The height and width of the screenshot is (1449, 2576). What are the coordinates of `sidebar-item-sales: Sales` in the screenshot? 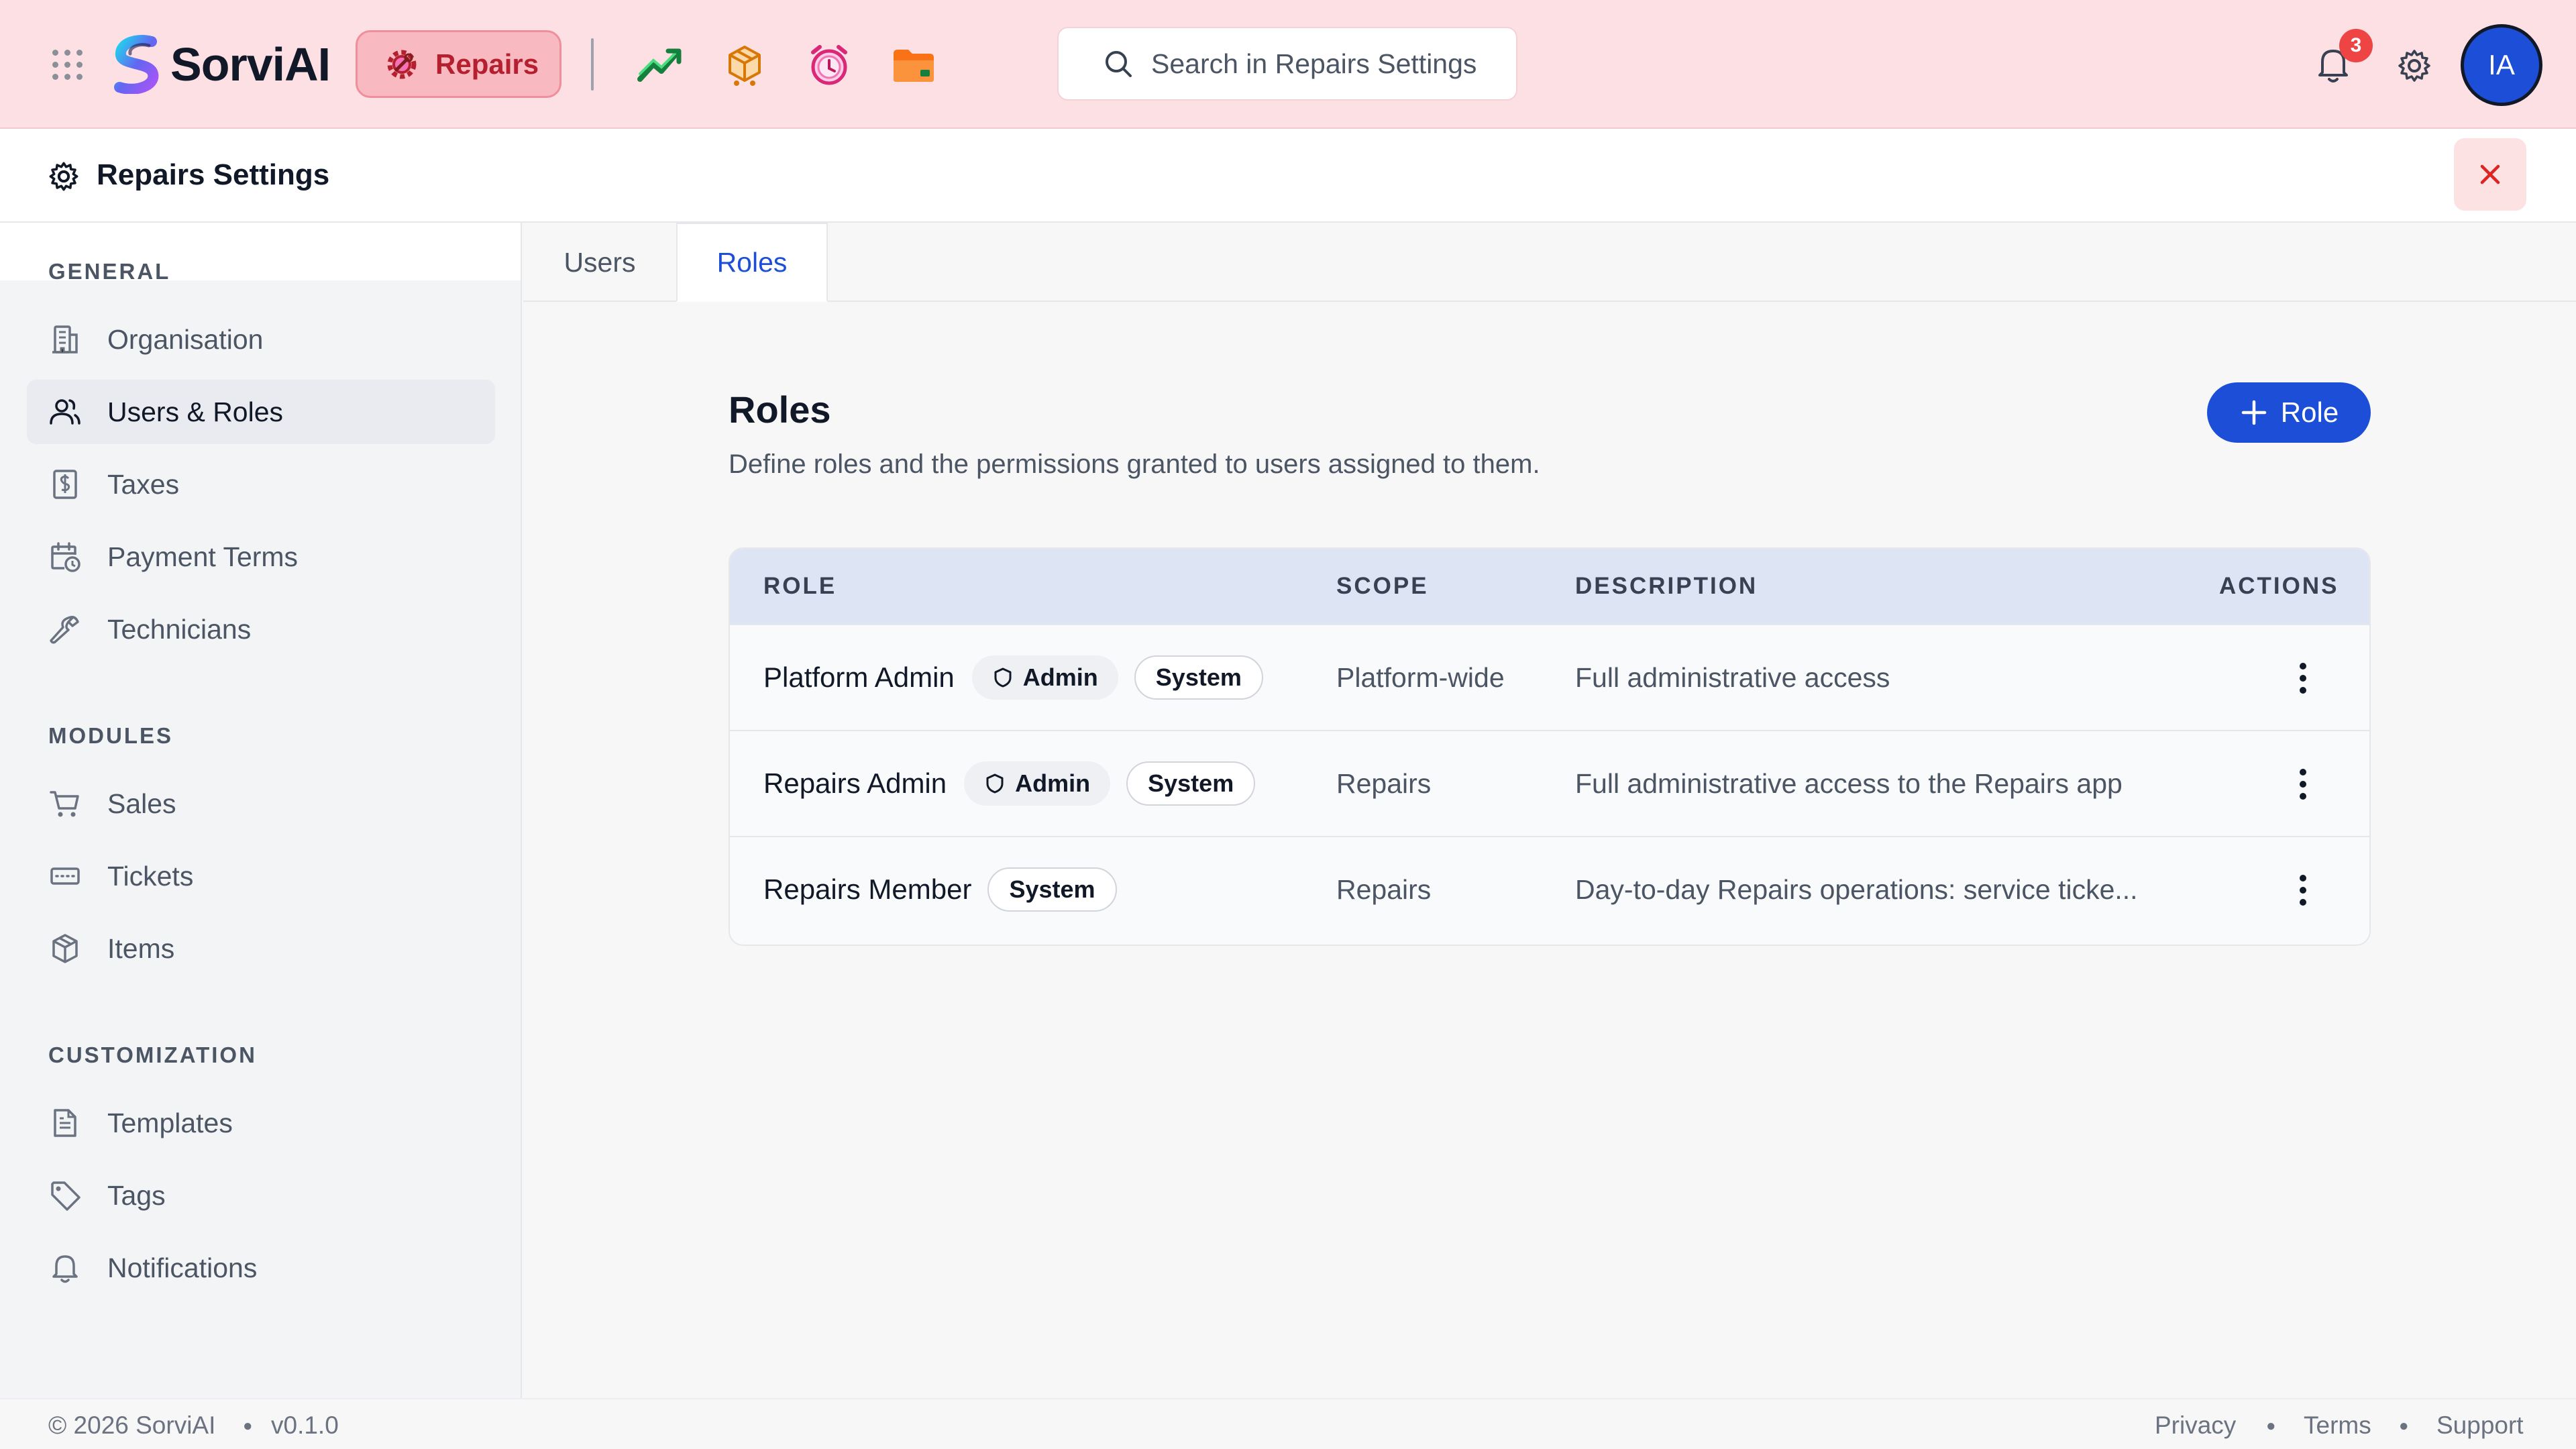 It's located at (261, 803).